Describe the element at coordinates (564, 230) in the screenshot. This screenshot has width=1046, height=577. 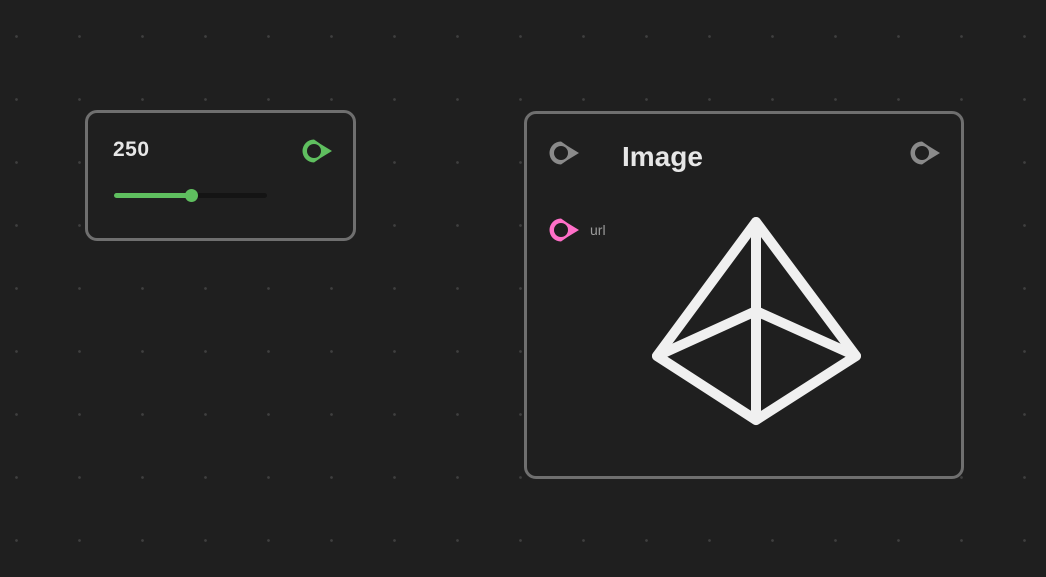
I see `url-input-port-icon` at that location.